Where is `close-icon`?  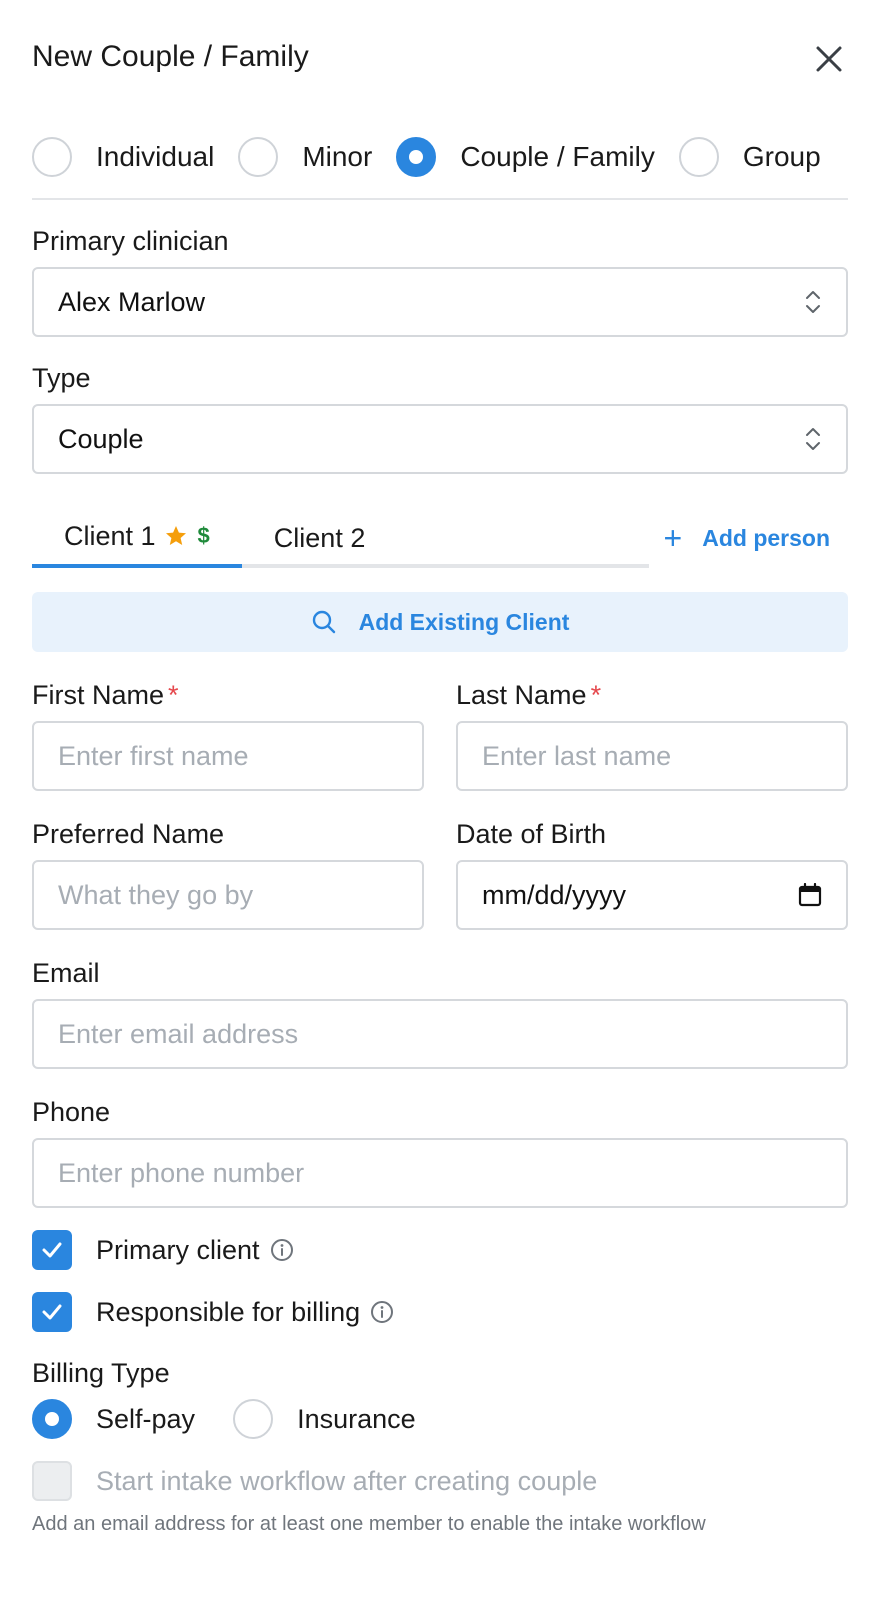
close-icon is located at coordinates (829, 59).